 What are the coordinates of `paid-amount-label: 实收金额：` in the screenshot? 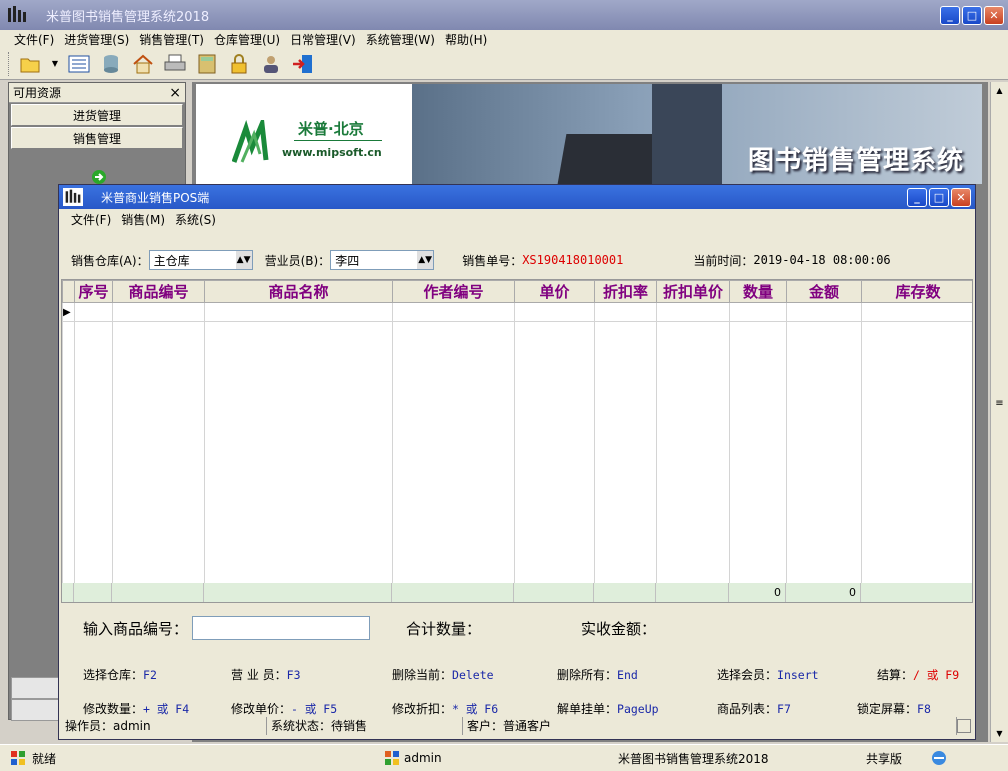 It's located at (619, 628).